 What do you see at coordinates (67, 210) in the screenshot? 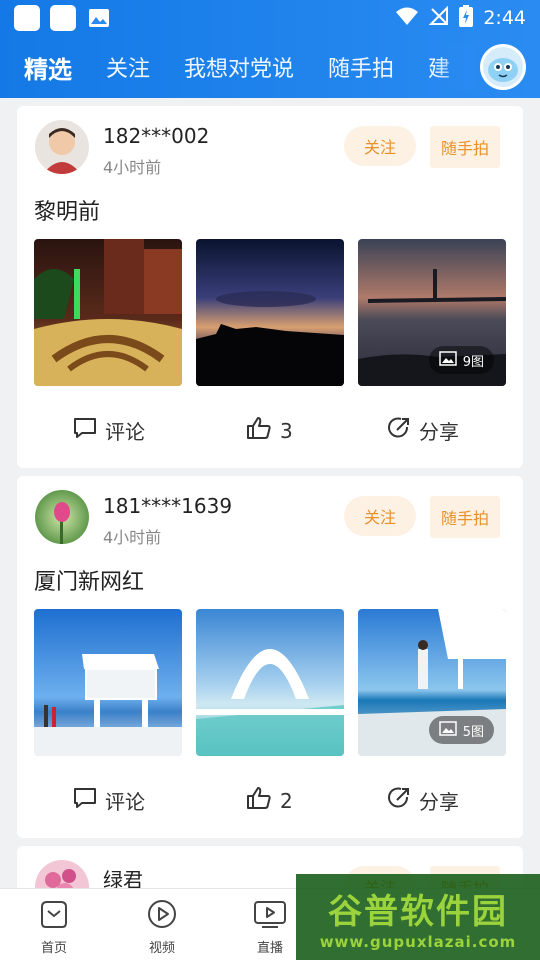
I see `post-title: 黎明前` at bounding box center [67, 210].